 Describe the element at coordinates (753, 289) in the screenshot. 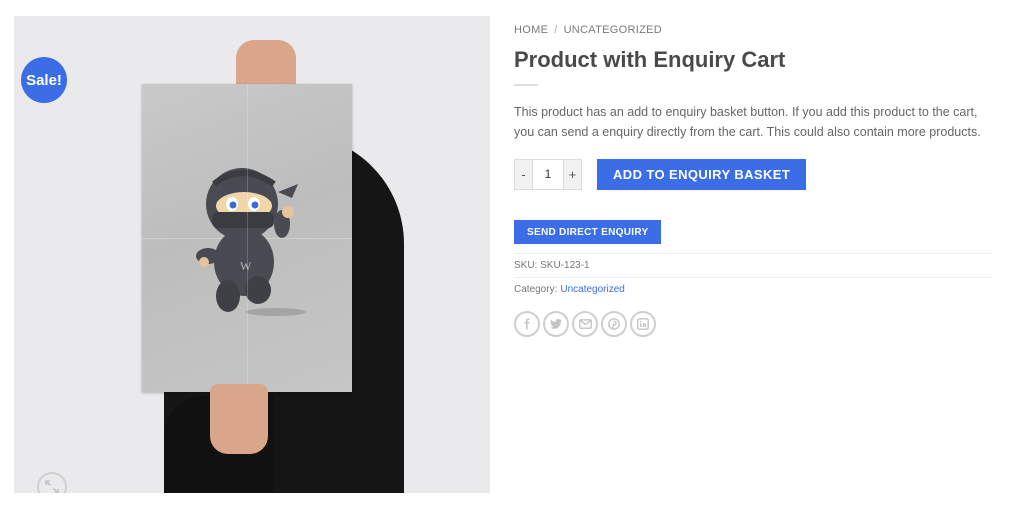

I see `category-row: Category: Uncategorized` at that location.